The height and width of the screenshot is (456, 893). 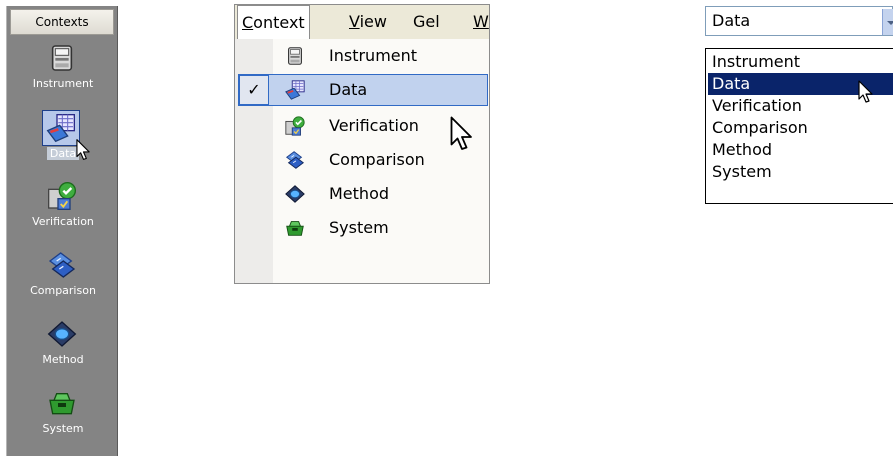 I want to click on menu-gel: Gel, so click(x=426, y=22).